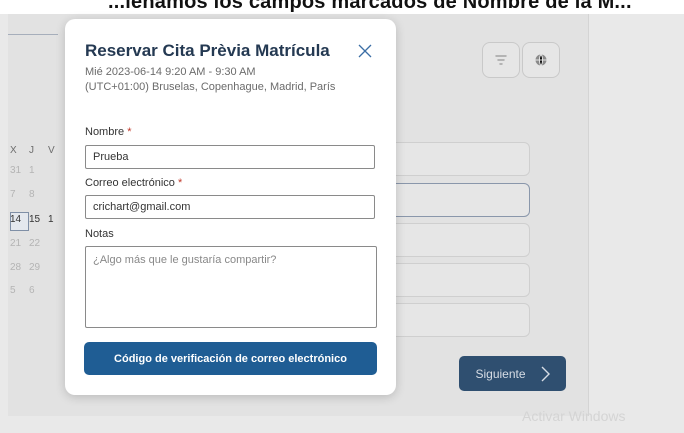 The image size is (684, 433). Describe the element at coordinates (230, 157) in the screenshot. I see `name-field: Prueba` at that location.